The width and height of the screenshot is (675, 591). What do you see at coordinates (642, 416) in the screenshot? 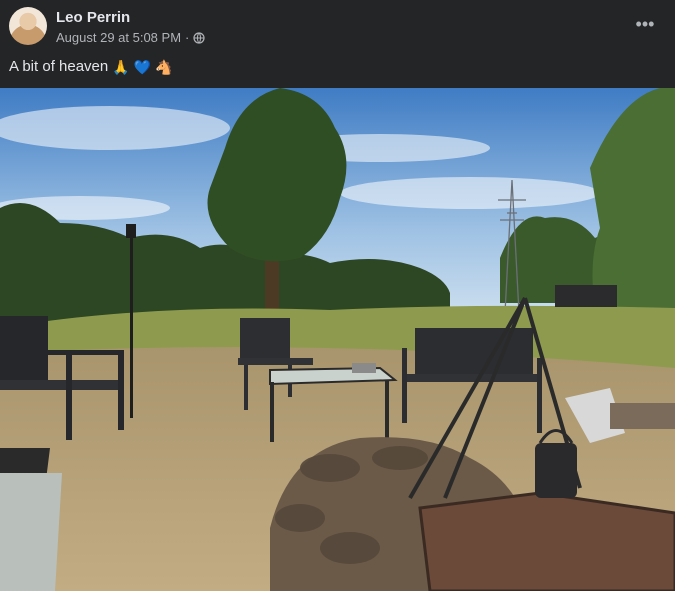
I see `log` at bounding box center [642, 416].